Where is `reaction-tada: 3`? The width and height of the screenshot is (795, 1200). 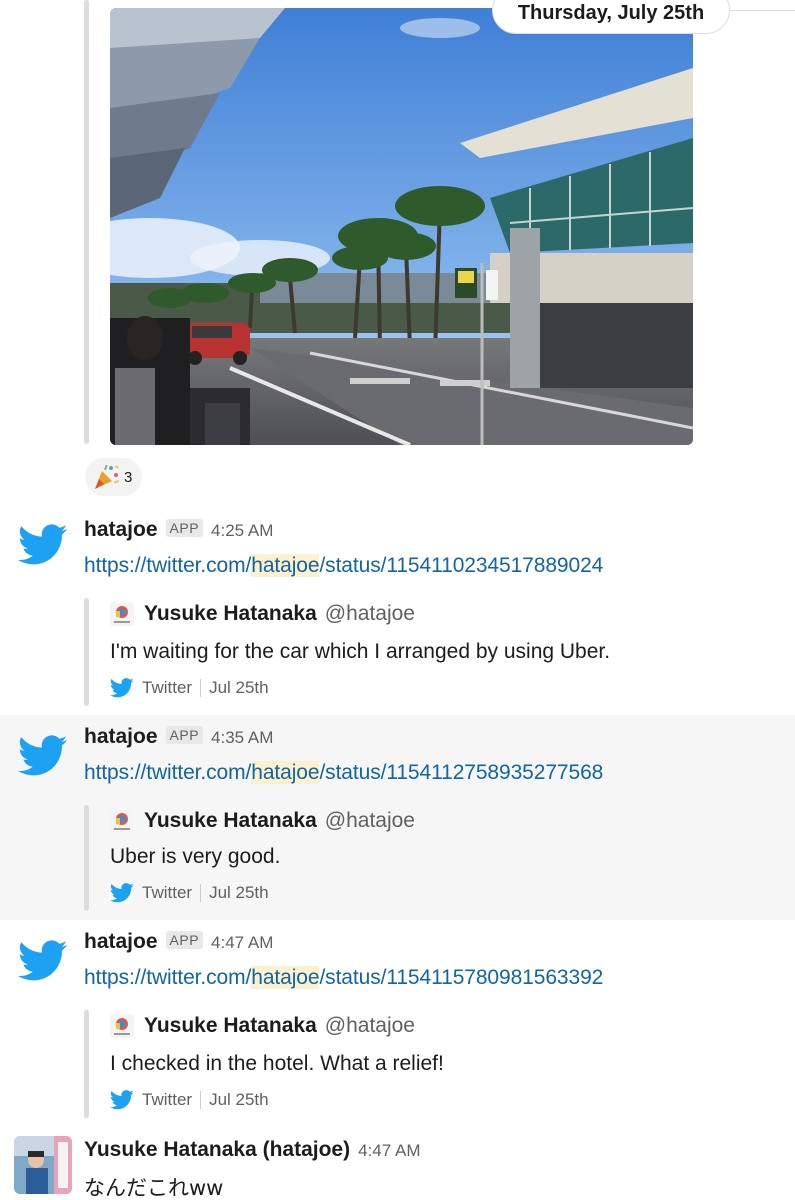
reaction-tada: 3 is located at coordinates (114, 477).